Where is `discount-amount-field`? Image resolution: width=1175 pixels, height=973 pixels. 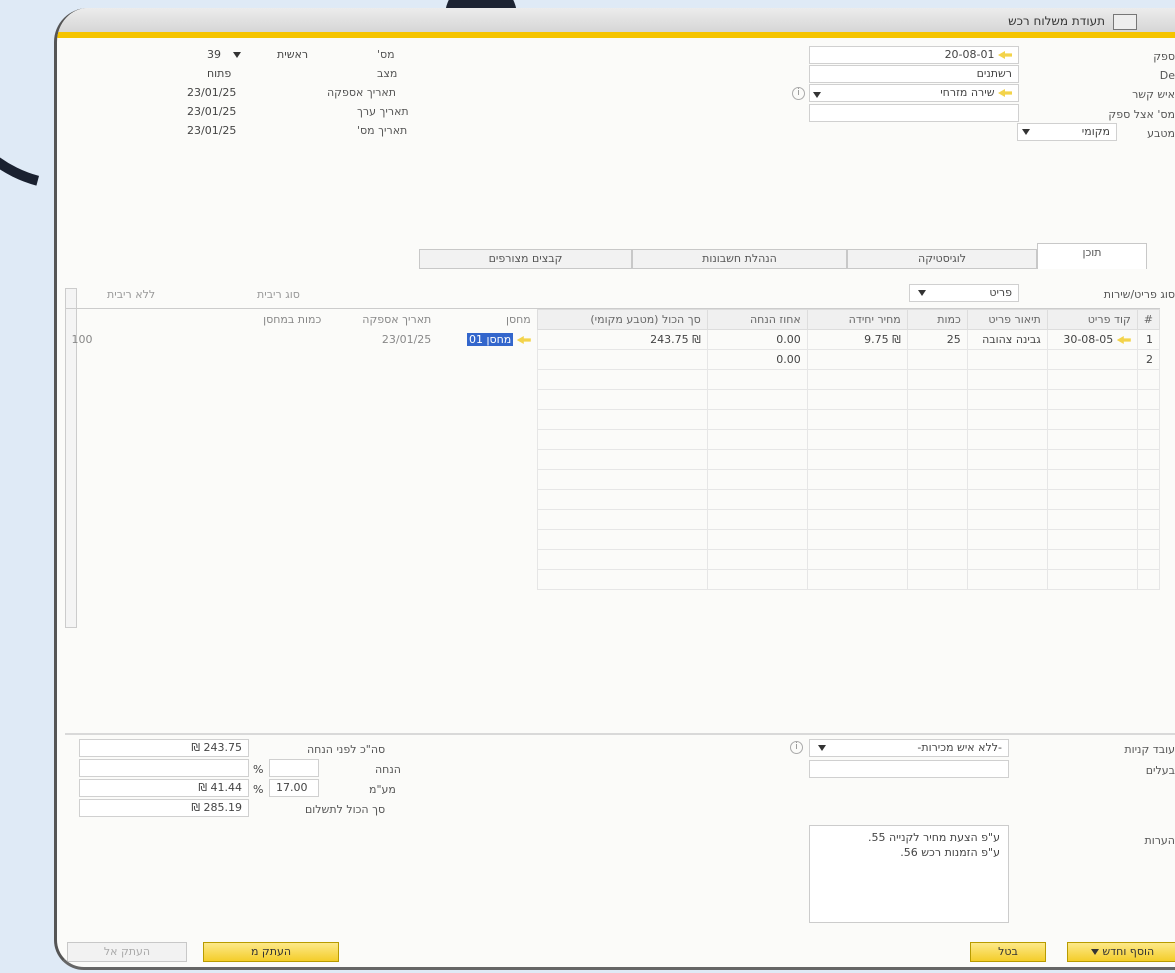 discount-amount-field is located at coordinates (164, 768).